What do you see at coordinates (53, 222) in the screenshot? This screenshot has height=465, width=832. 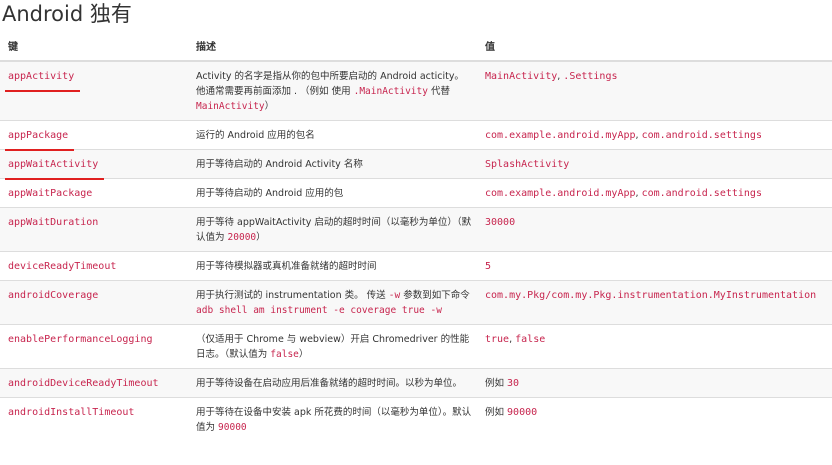 I see `key-appWaitDuration: appWaitDuration` at bounding box center [53, 222].